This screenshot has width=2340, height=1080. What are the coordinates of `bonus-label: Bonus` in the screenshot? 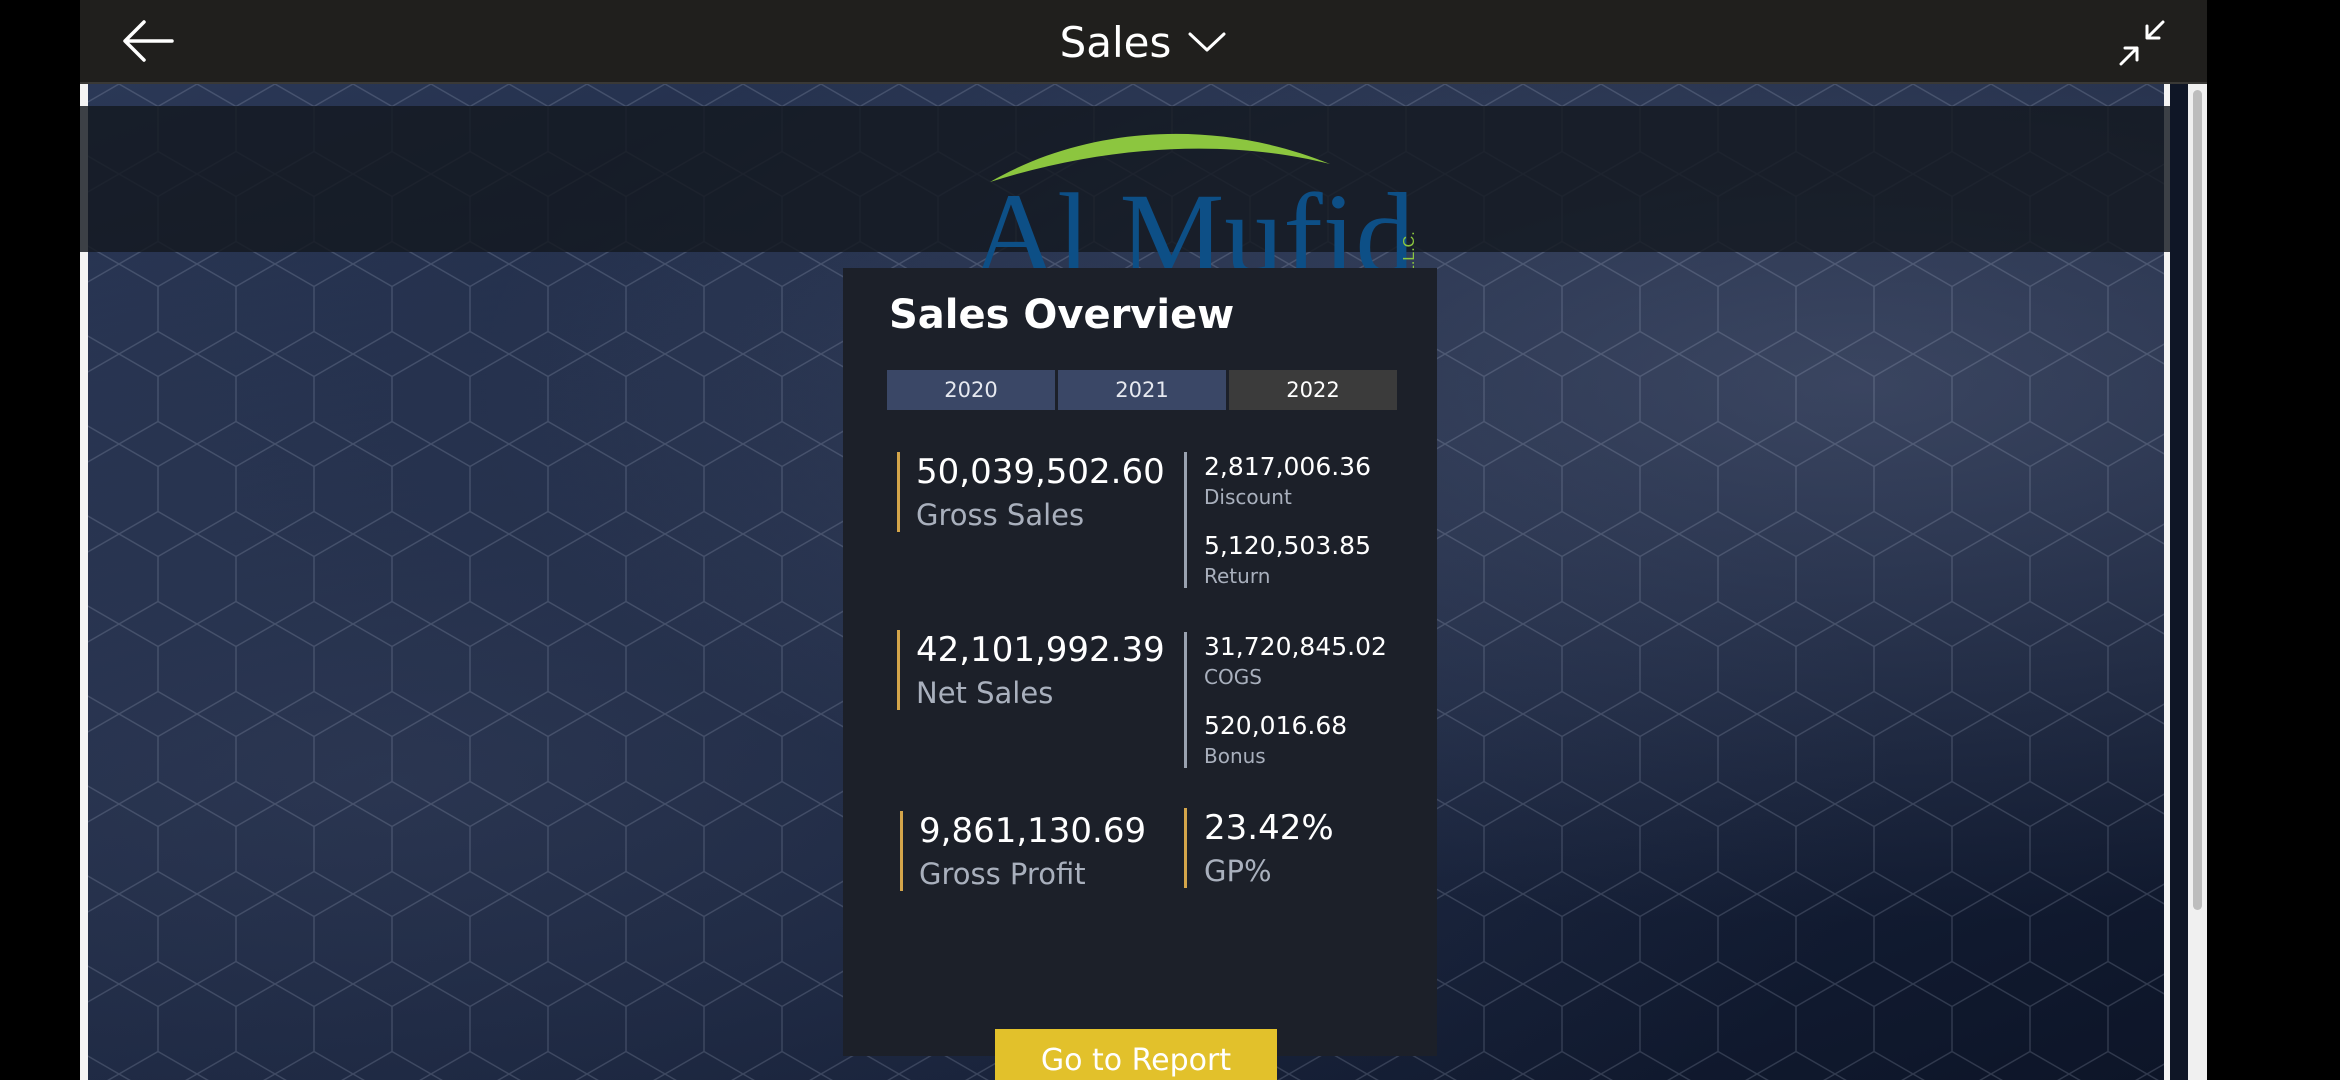 It's located at (1235, 756).